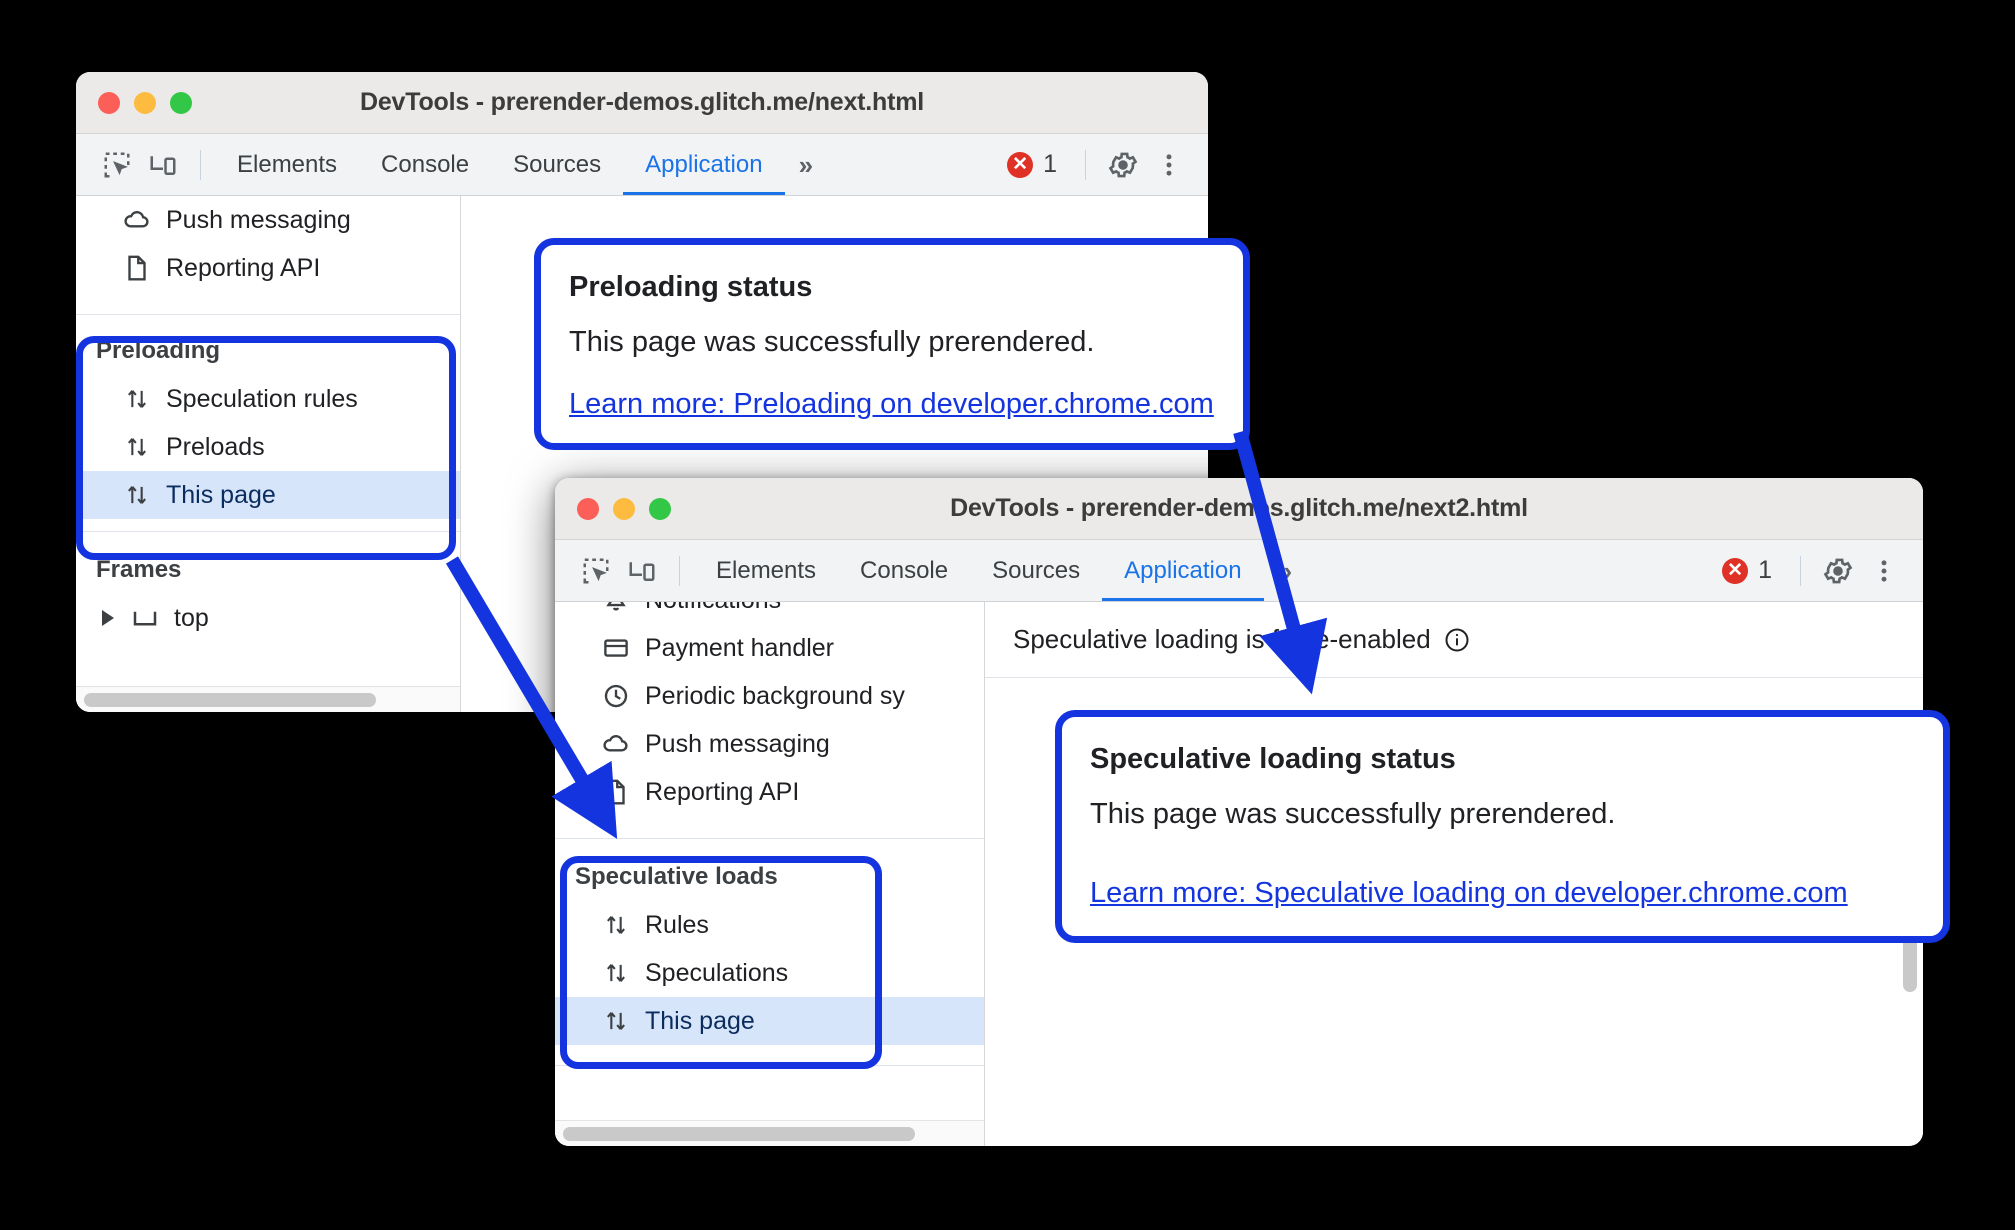  I want to click on window2-sidebar: Notifications Payment handler, so click(770, 874).